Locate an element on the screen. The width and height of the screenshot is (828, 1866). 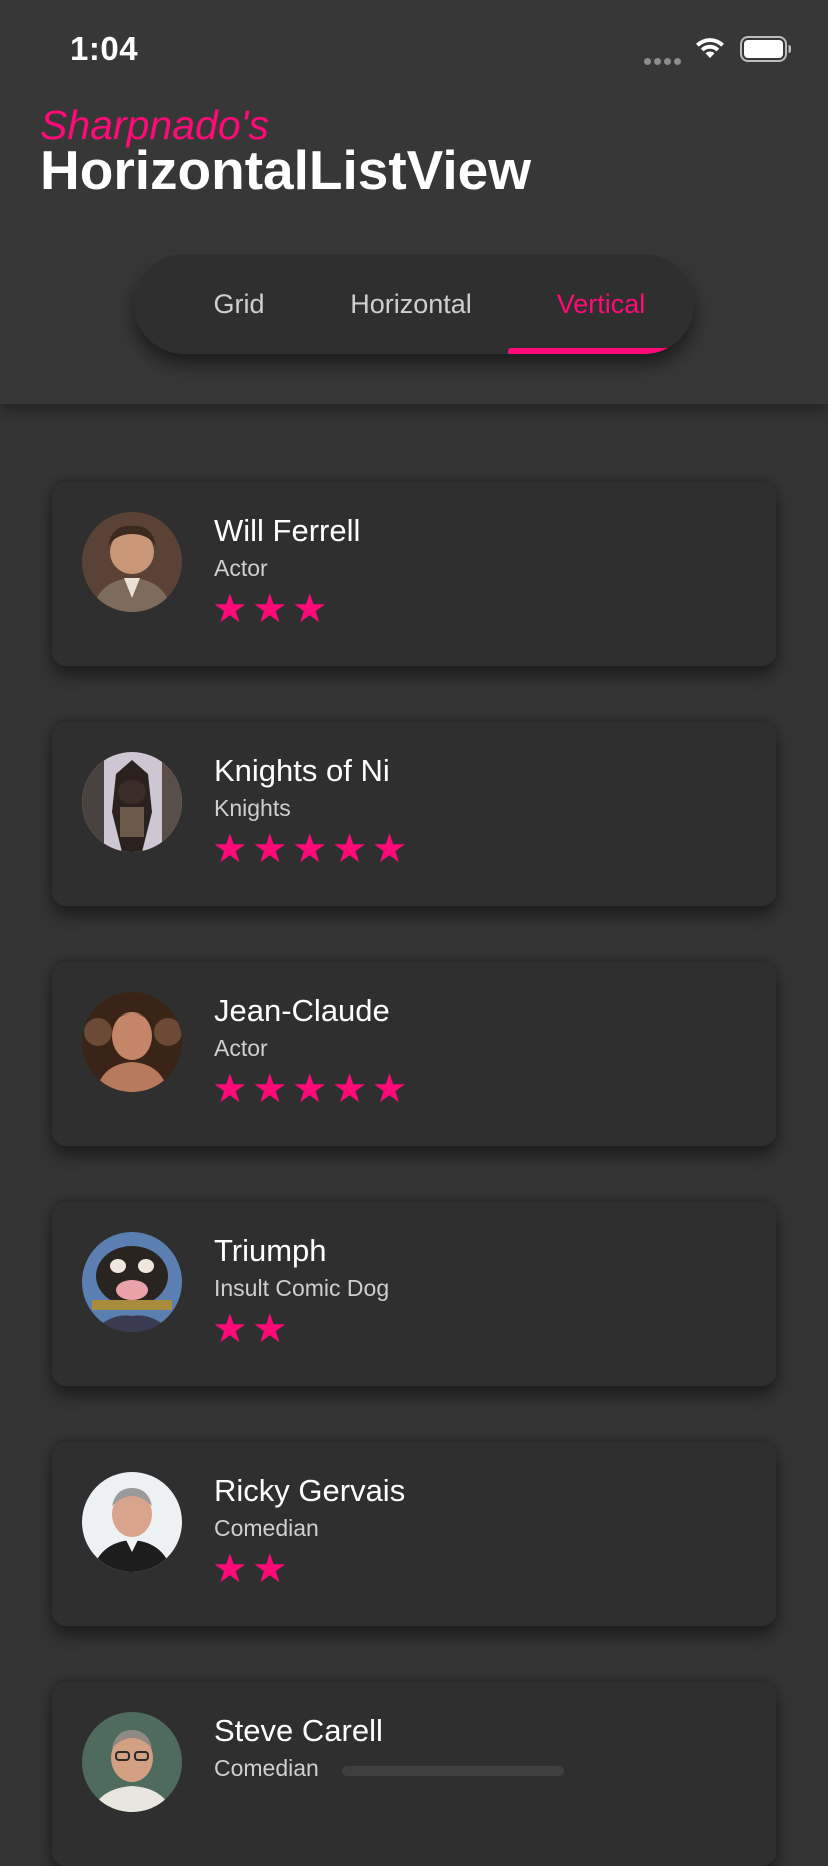
segmented-tab-bar: Grid Horizontal Vertical is located at coordinates (414, 304).